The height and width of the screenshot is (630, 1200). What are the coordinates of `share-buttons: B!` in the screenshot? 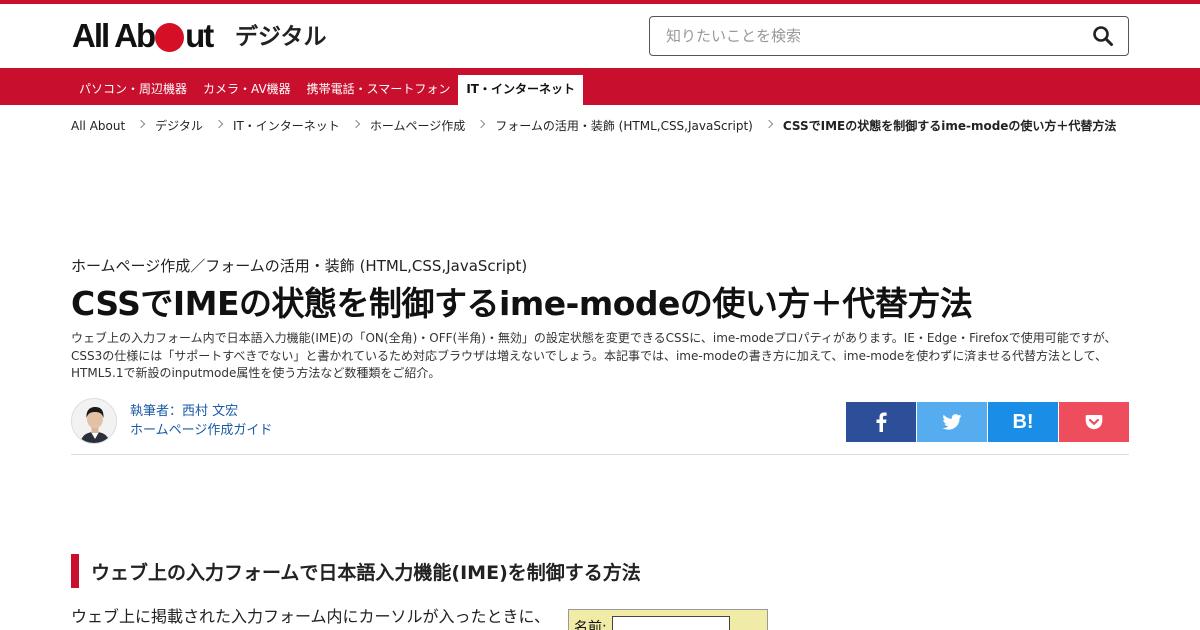 It's located at (987, 422).